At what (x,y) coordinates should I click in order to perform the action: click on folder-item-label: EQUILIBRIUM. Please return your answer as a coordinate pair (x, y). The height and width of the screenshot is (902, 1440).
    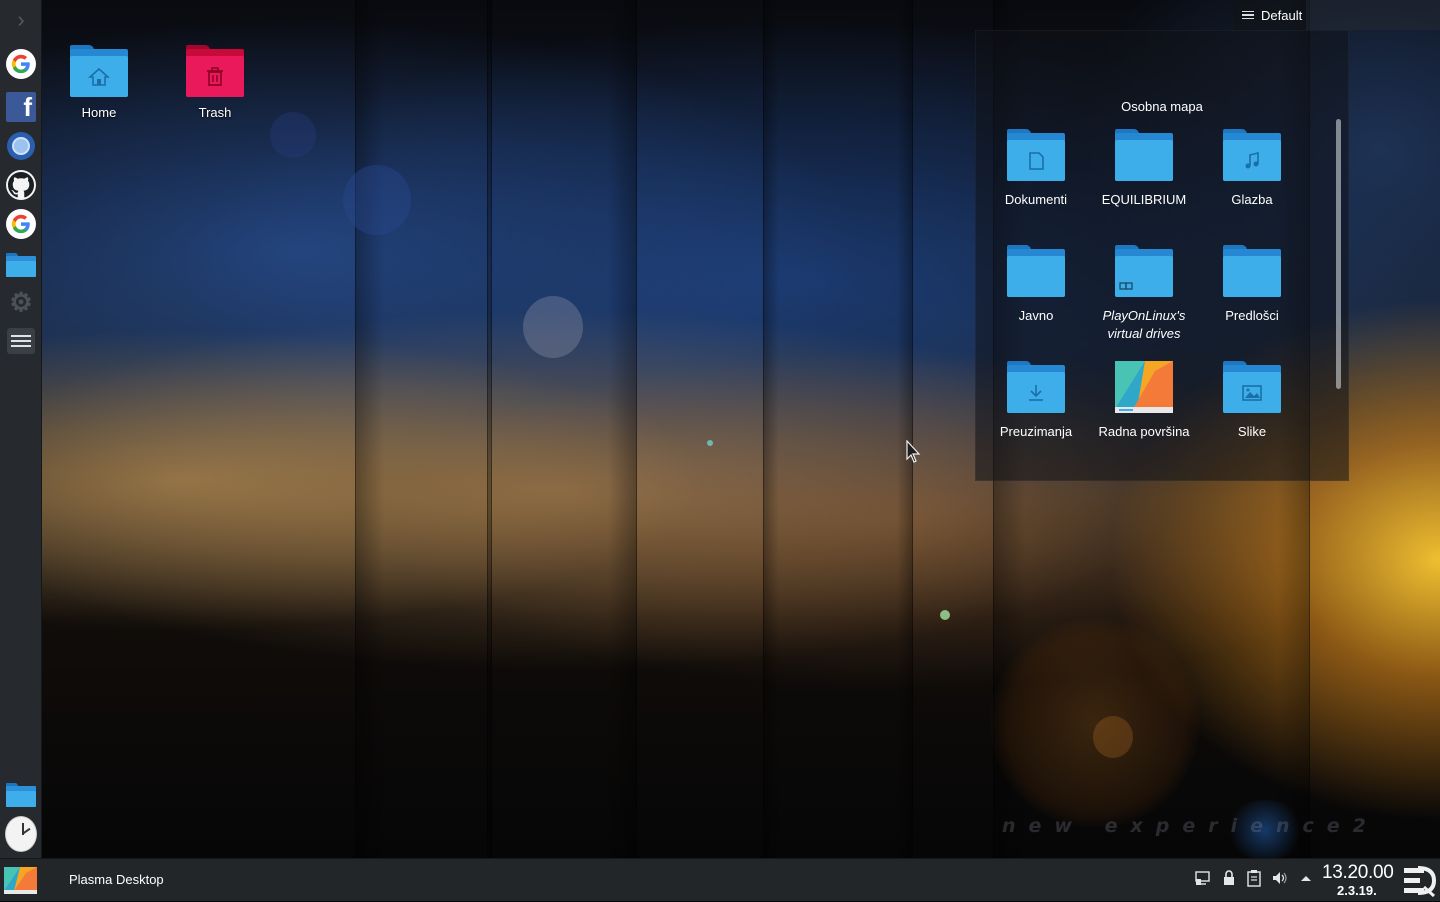
    Looking at the image, I should click on (1144, 199).